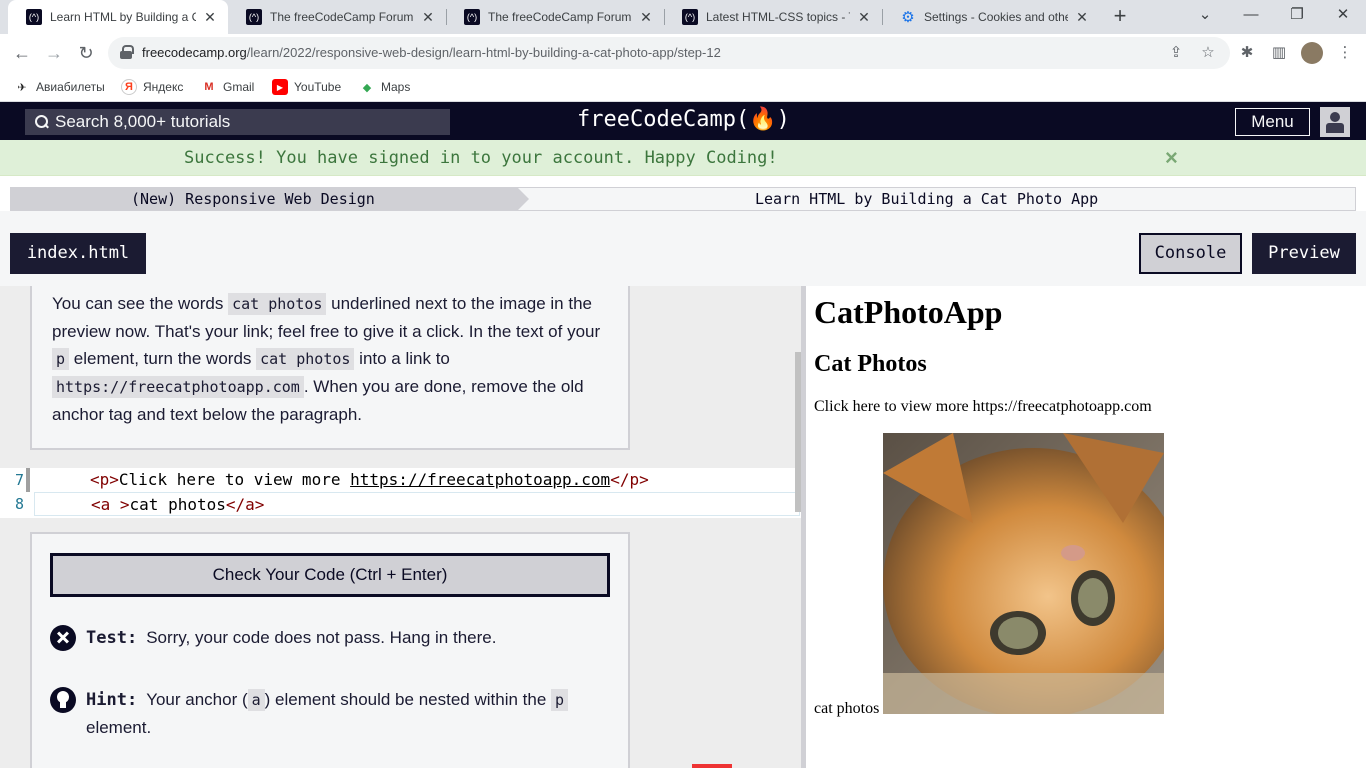  What do you see at coordinates (1272, 122) in the screenshot?
I see `menu-button: Menu` at bounding box center [1272, 122].